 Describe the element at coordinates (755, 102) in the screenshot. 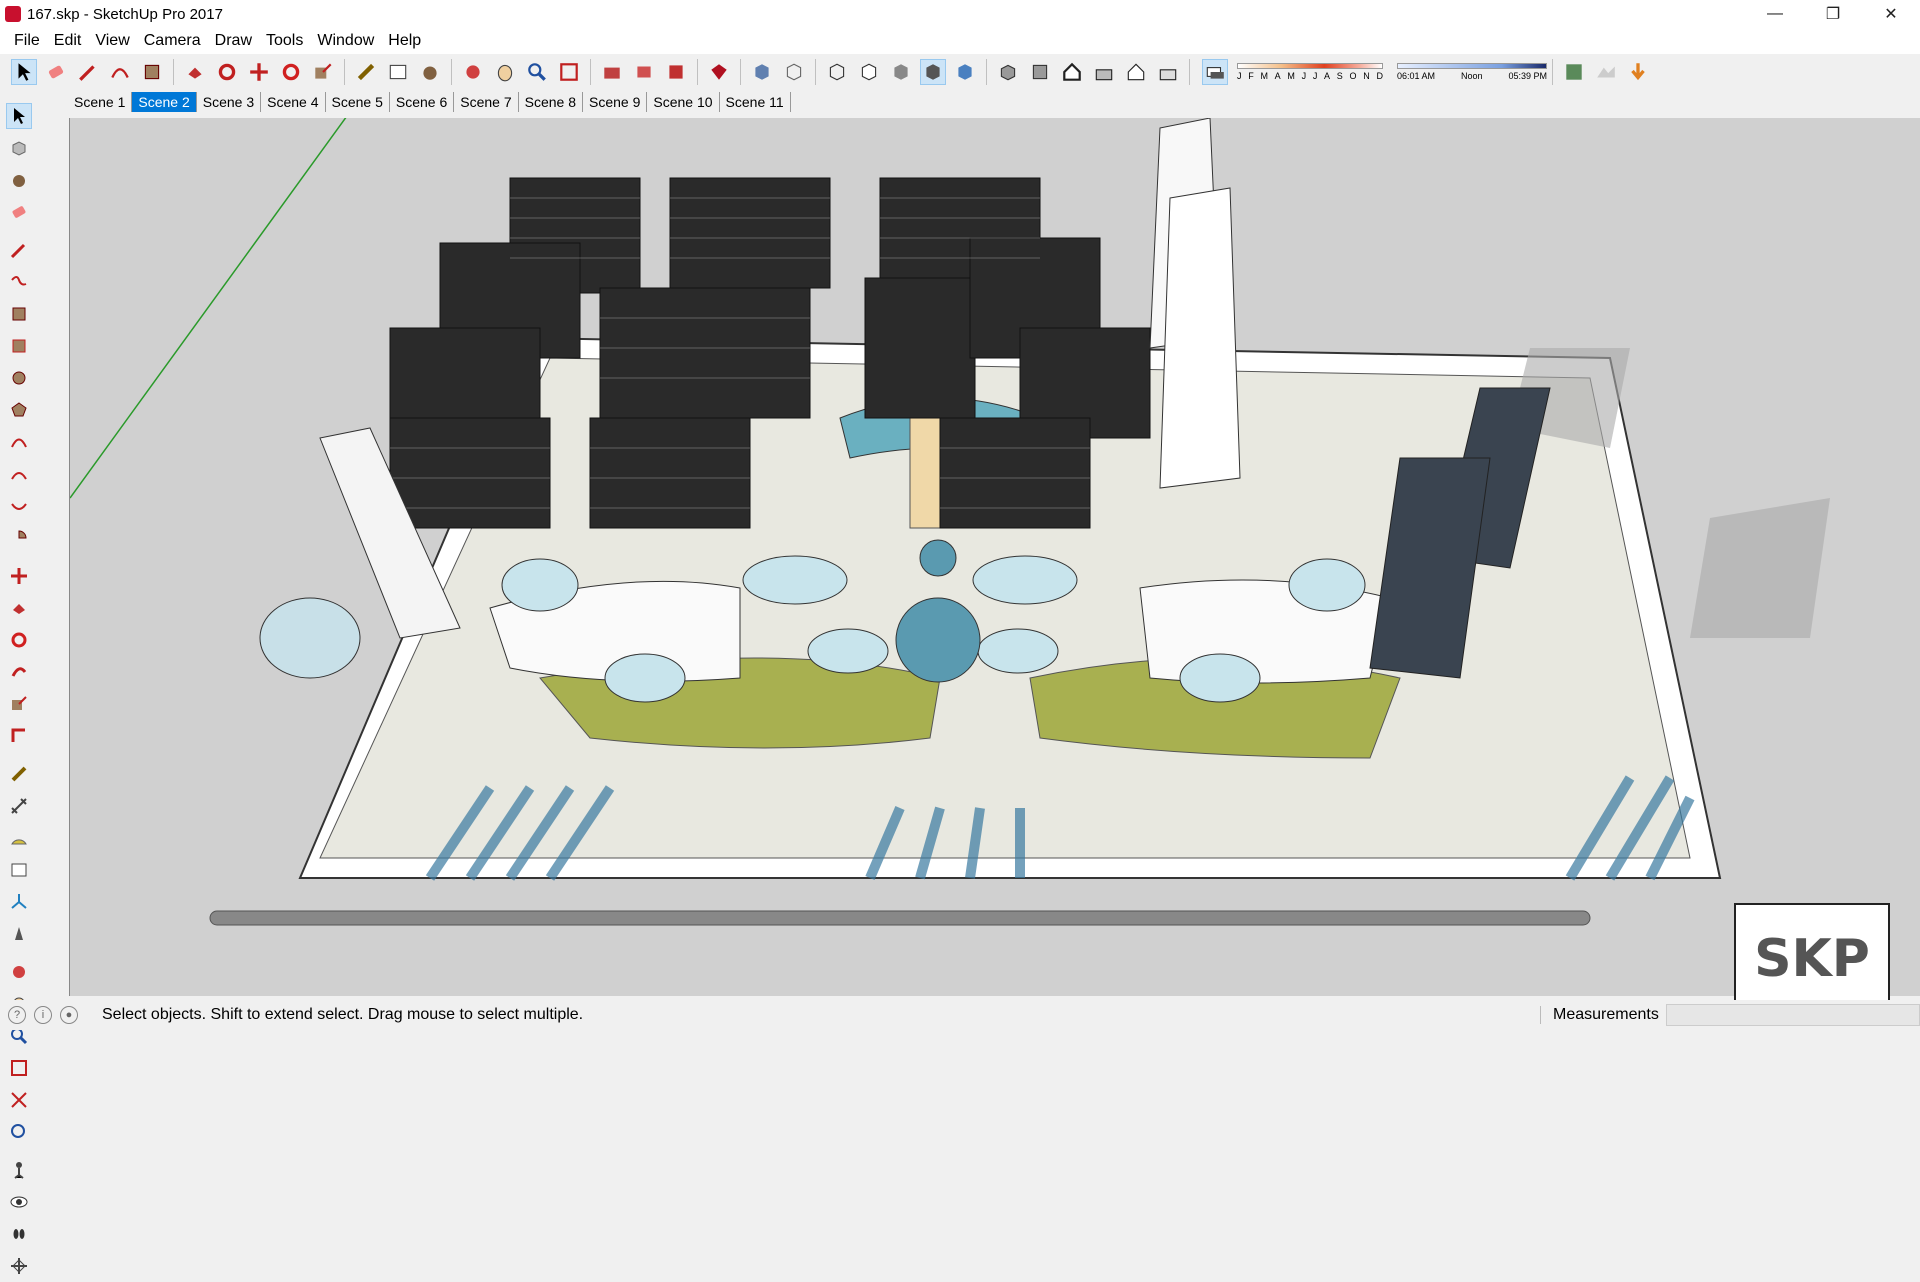

I see `tab-scene-11: Scene 11` at that location.